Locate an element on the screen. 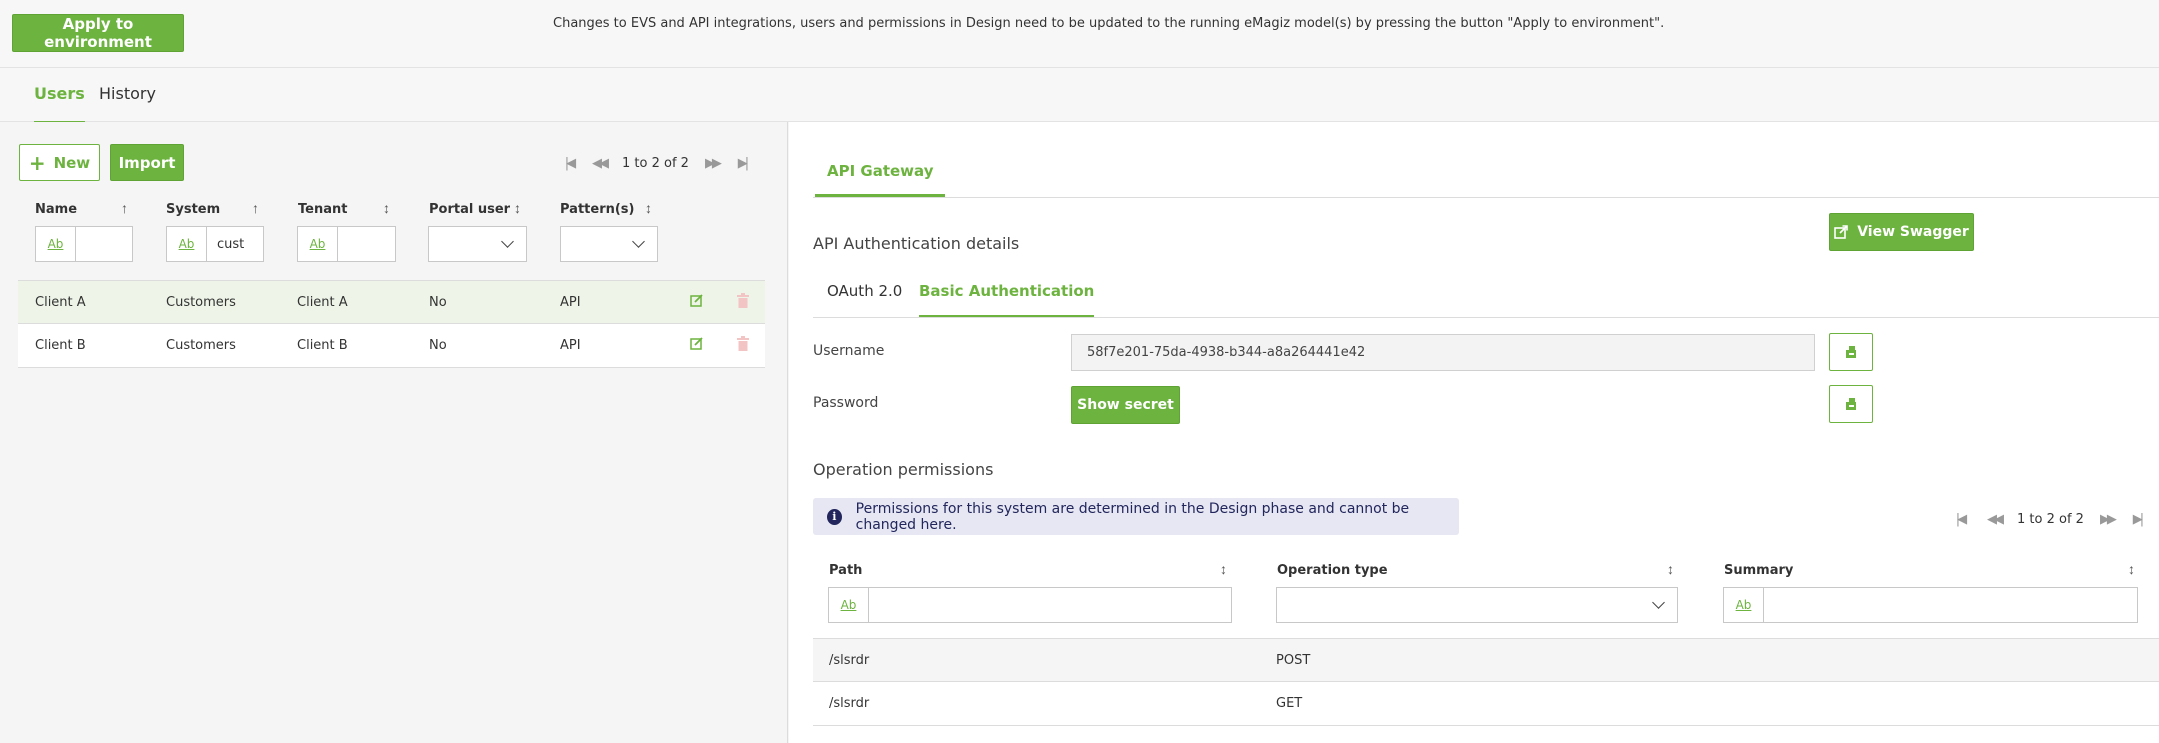 The image size is (2159, 743). path-filter-input is located at coordinates (1050, 605).